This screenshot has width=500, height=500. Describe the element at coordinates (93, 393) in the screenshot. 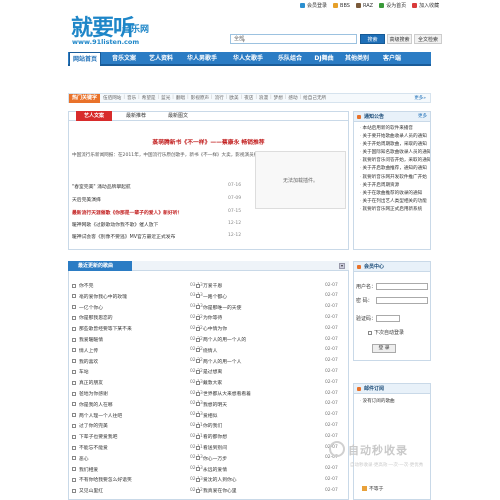

I see `song-title: 爸地为你感谢` at that location.